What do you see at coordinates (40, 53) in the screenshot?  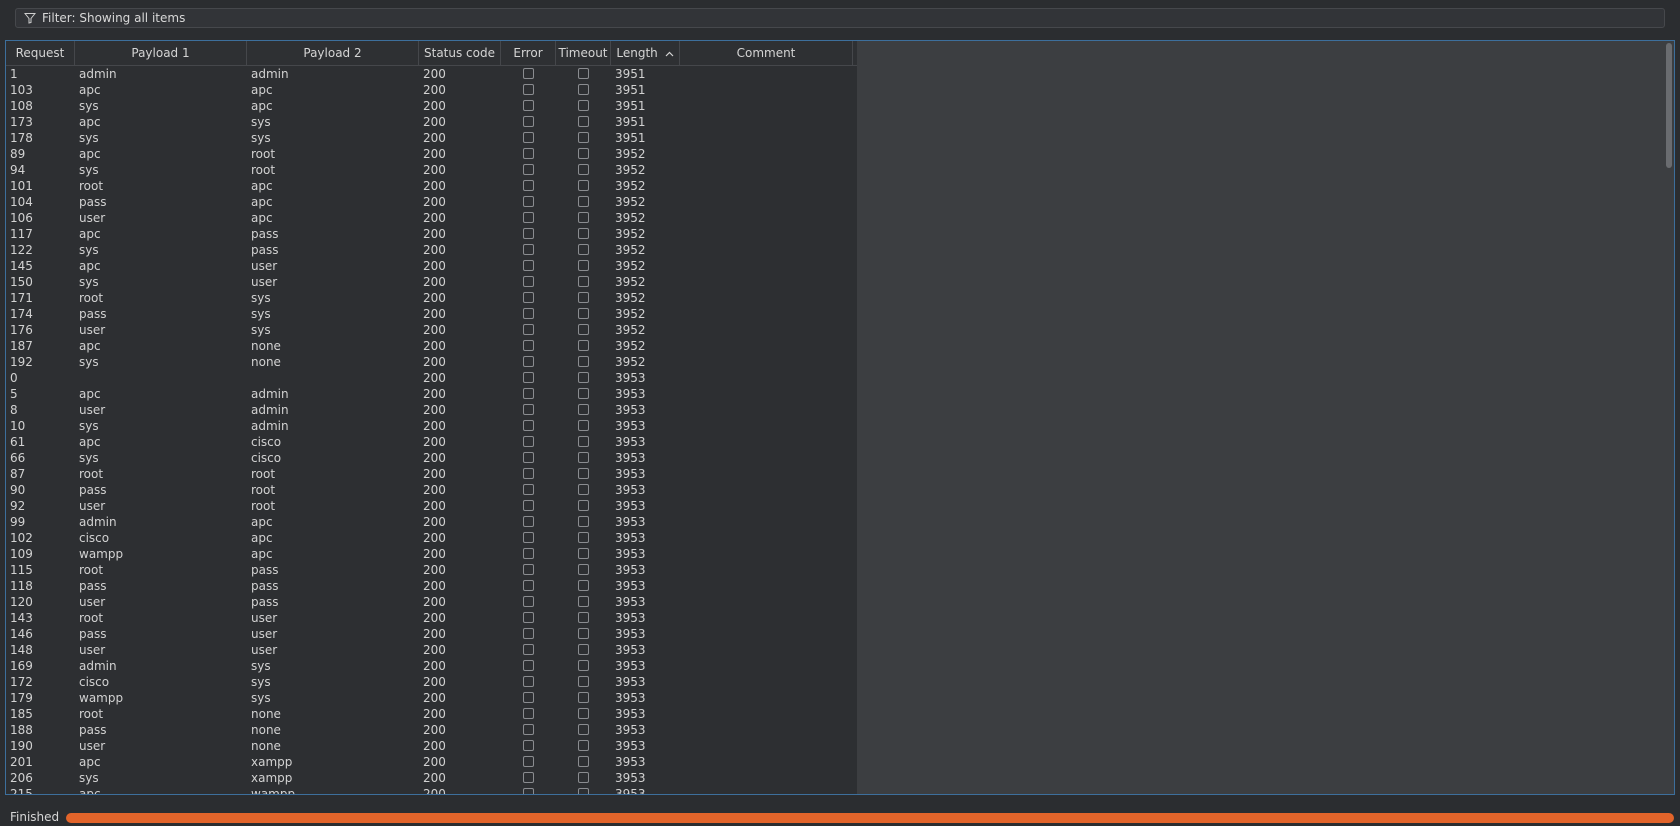 I see `column-header-request: Request` at bounding box center [40, 53].